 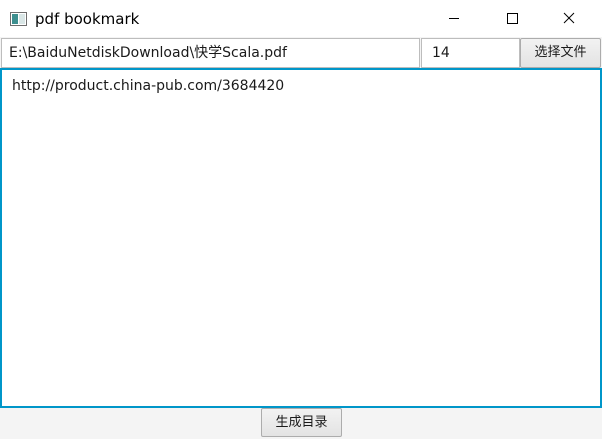 What do you see at coordinates (87, 19) in the screenshot?
I see `window-title: pdf bookmark` at bounding box center [87, 19].